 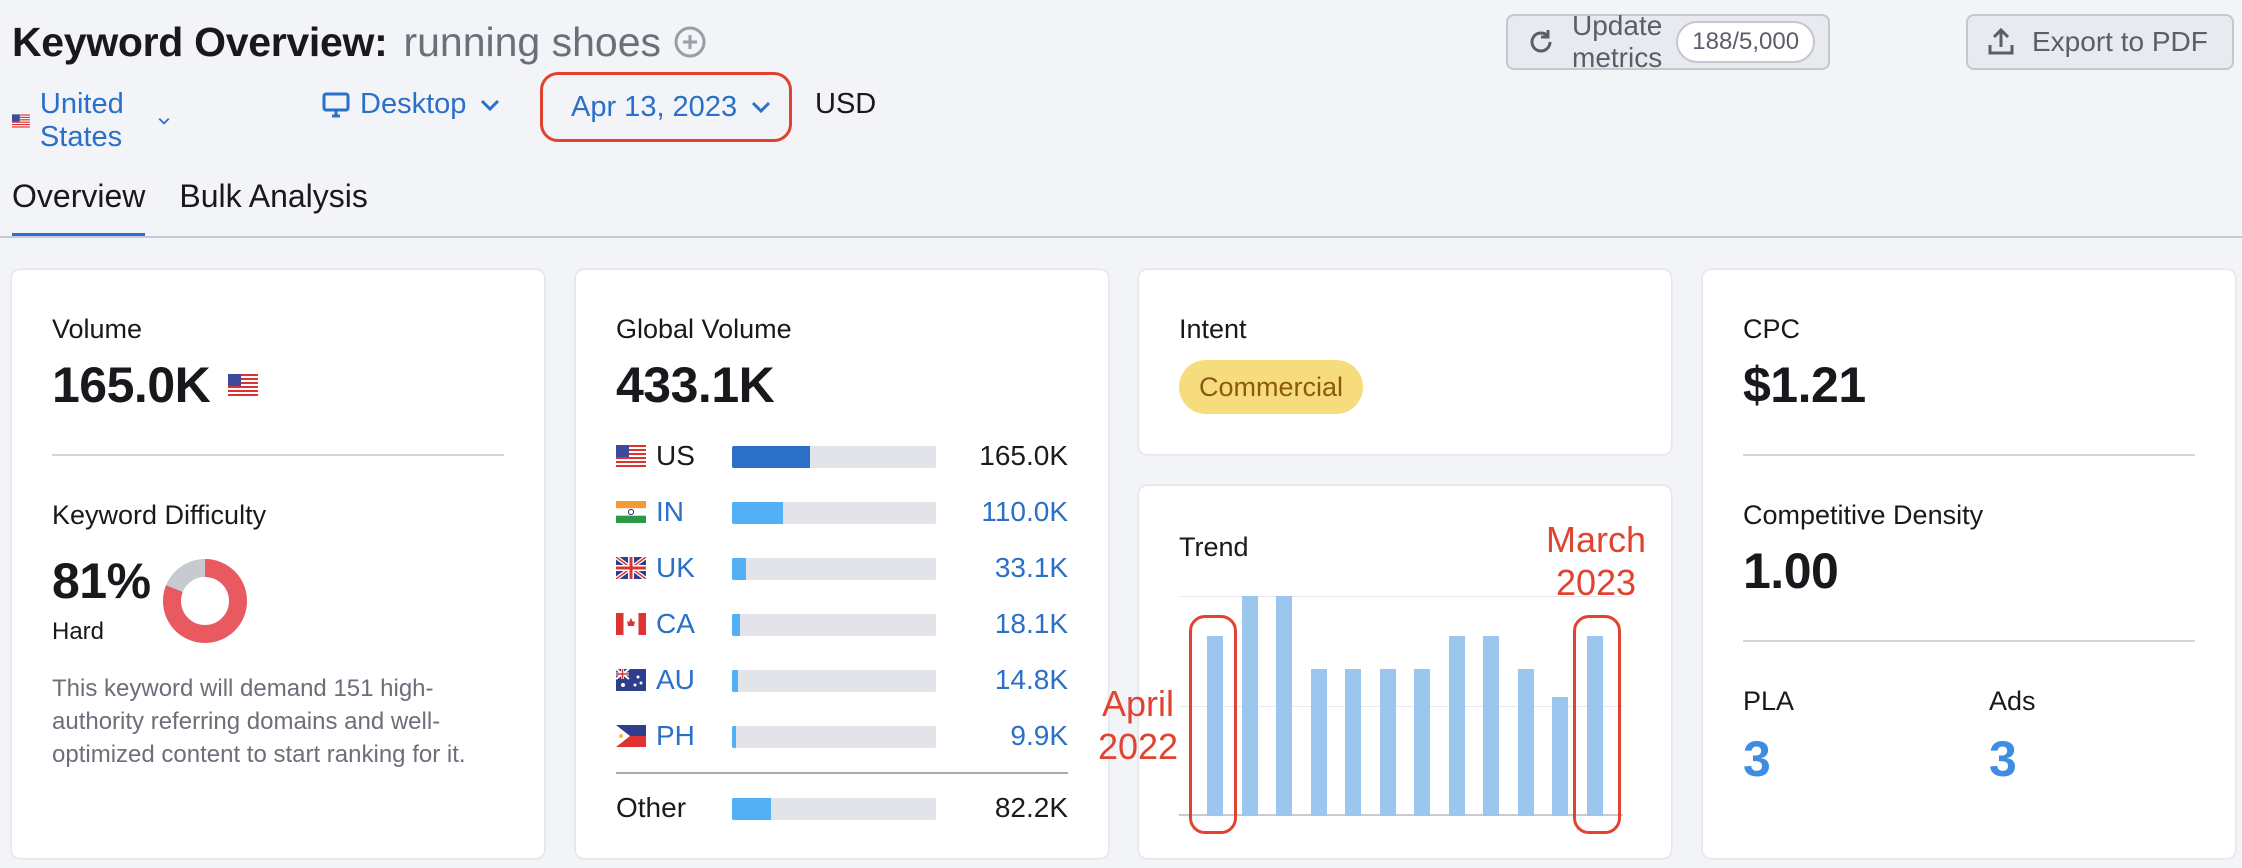 What do you see at coordinates (273, 205) in the screenshot?
I see `tab-bulk-analysis: Bulk Analysis` at bounding box center [273, 205].